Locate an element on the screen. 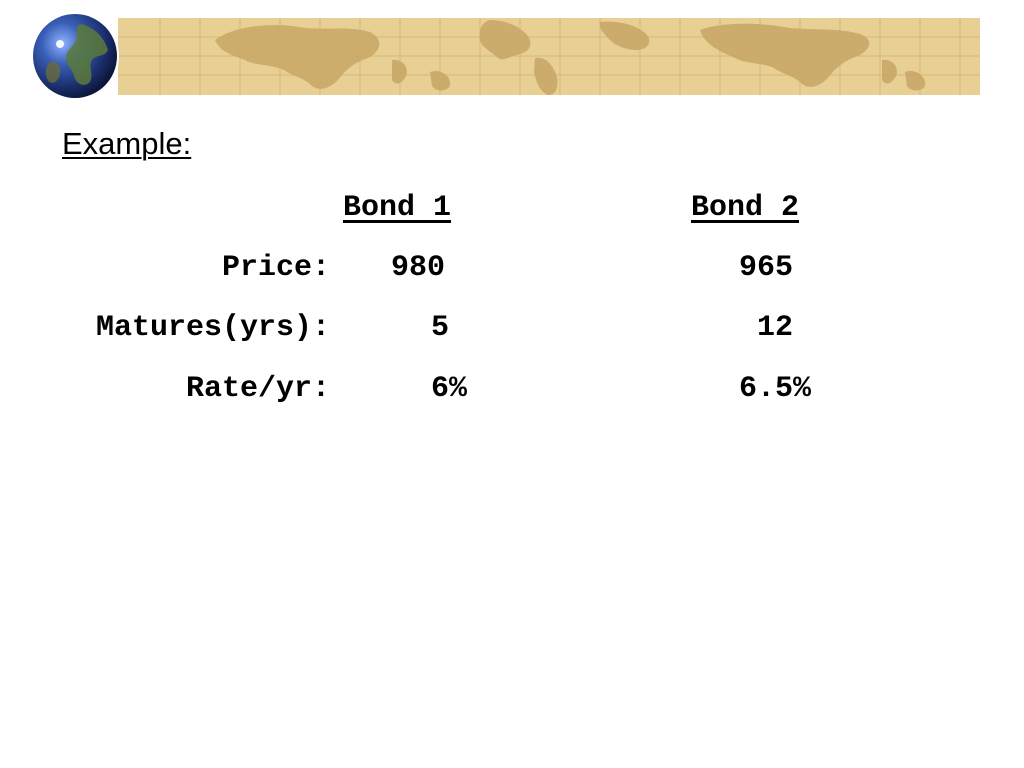 The image size is (1024, 768). price-bond-1-value: 980 is located at coordinates (418, 268).